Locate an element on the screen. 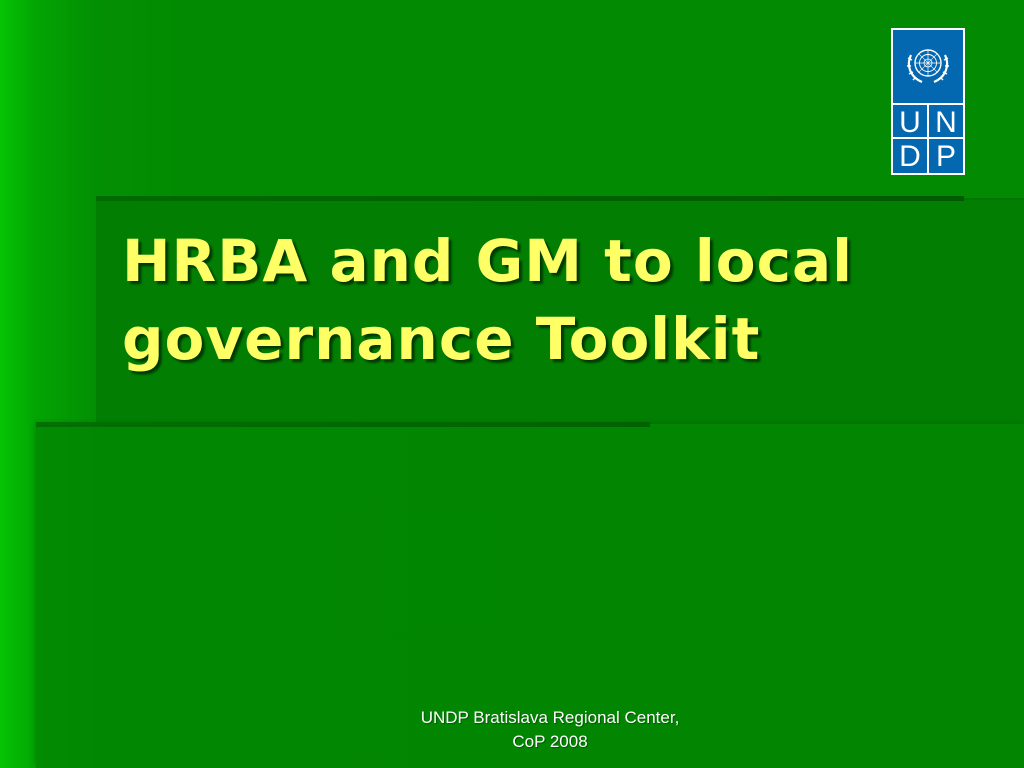 This screenshot has height=768, width=1024. undp-logo-graphic: U N D P is located at coordinates (928, 101).